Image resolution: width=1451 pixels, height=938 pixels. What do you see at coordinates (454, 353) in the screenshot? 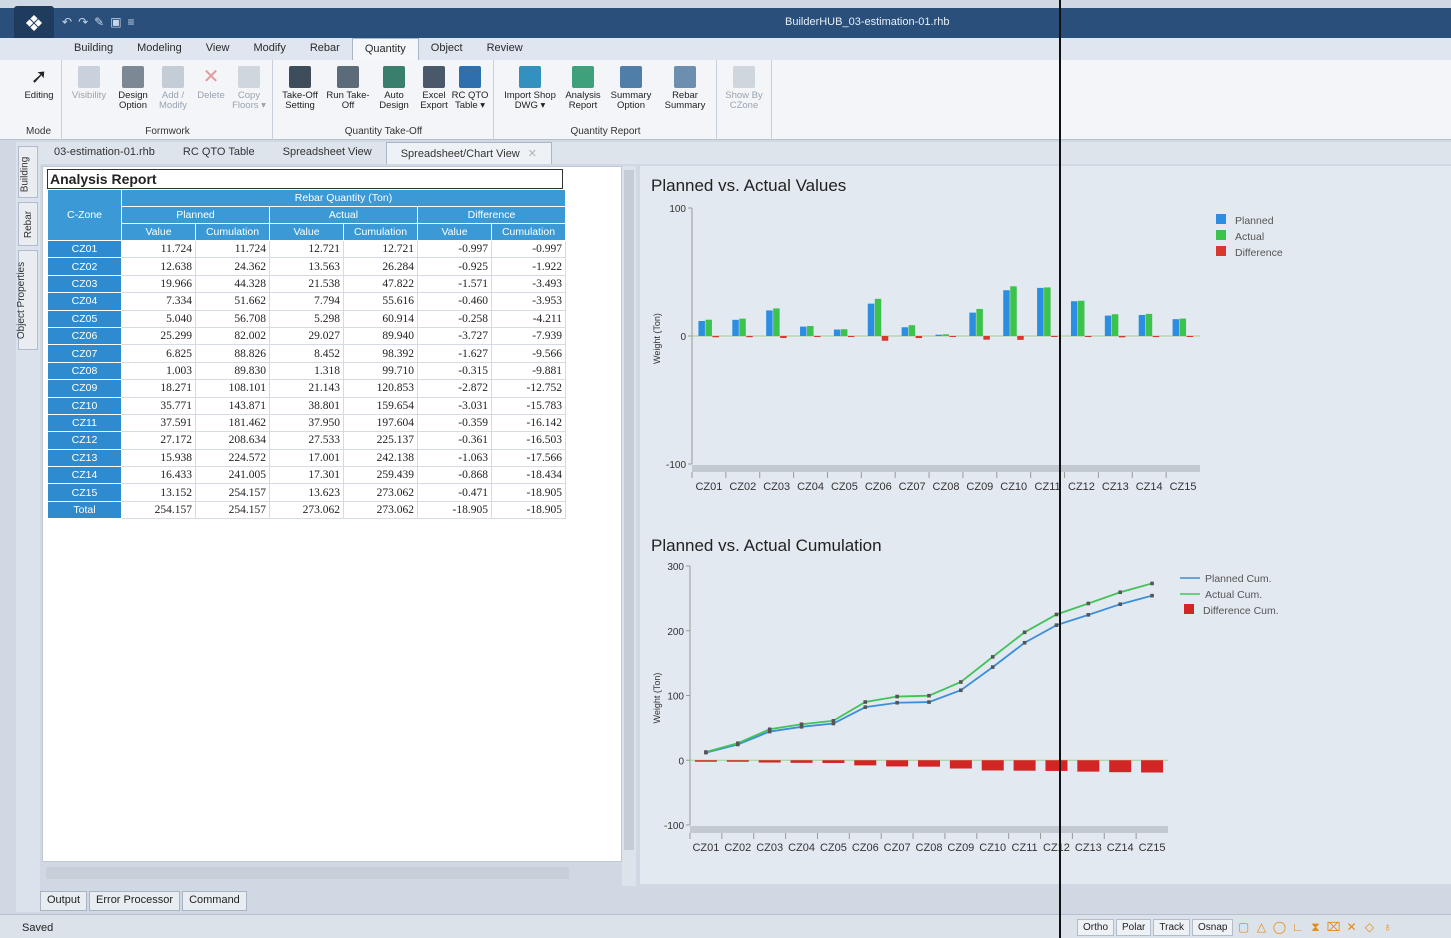
I see `value-cell: -1.627` at bounding box center [454, 353].